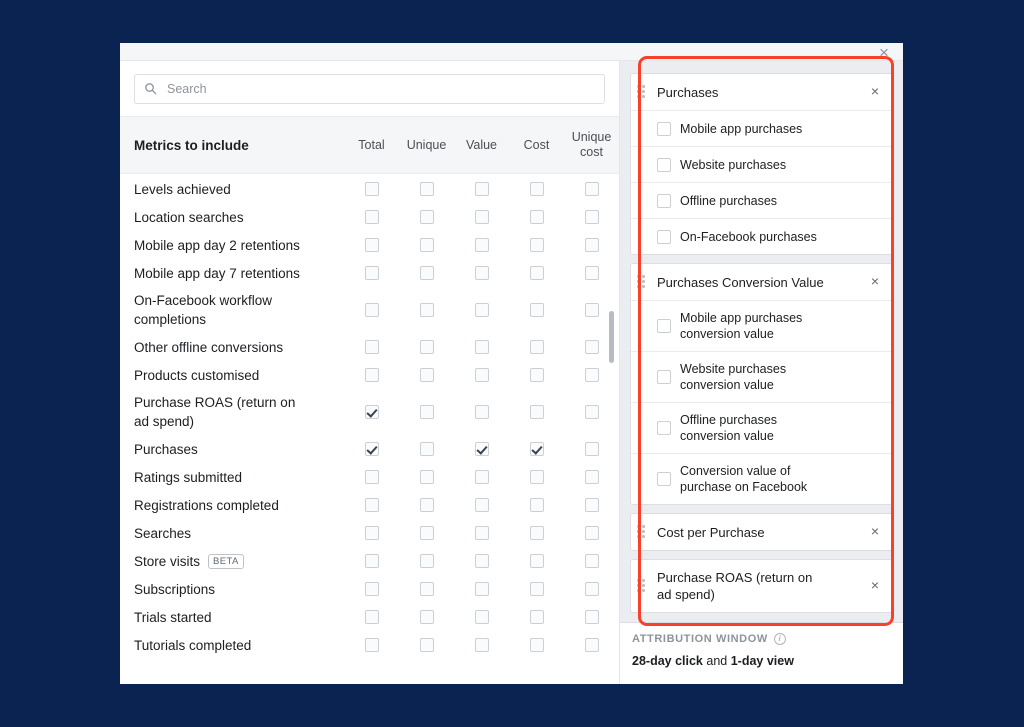  I want to click on search-input, so click(380, 88).